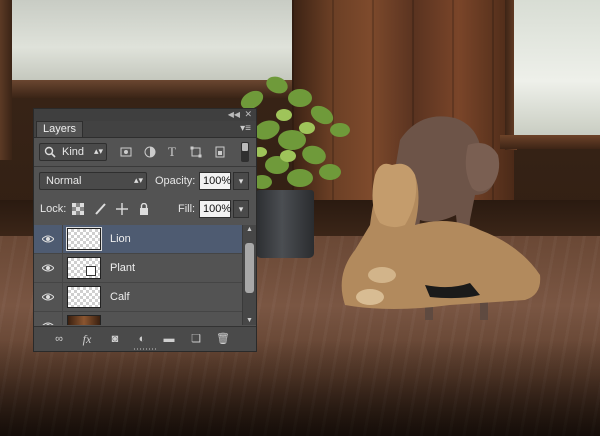 Image resolution: width=600 pixels, height=436 pixels. I want to click on scroll-down-icon: ▼, so click(249, 320).